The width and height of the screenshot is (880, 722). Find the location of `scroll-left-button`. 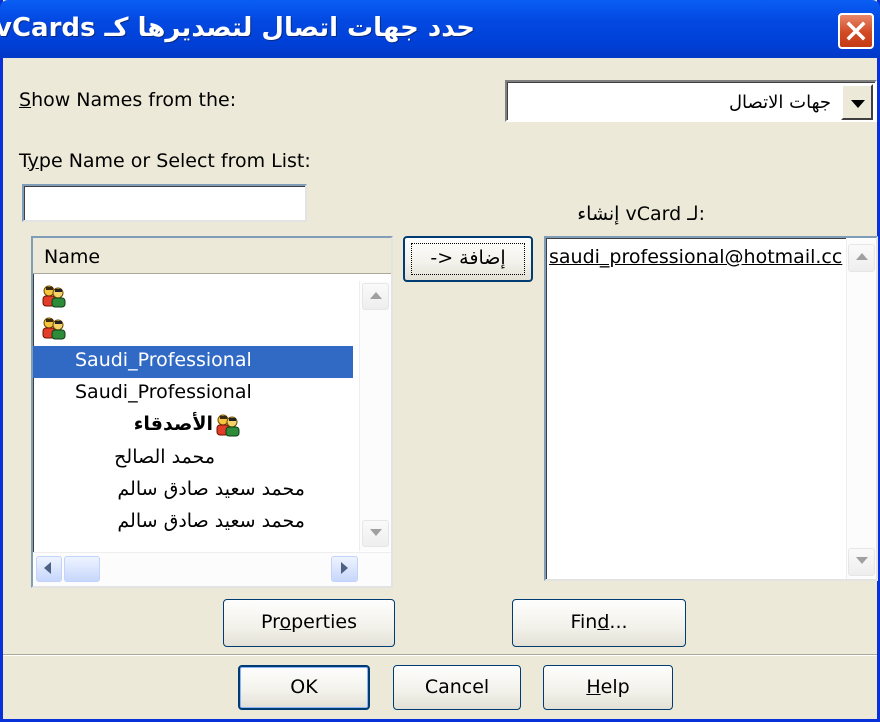

scroll-left-button is located at coordinates (49, 569).